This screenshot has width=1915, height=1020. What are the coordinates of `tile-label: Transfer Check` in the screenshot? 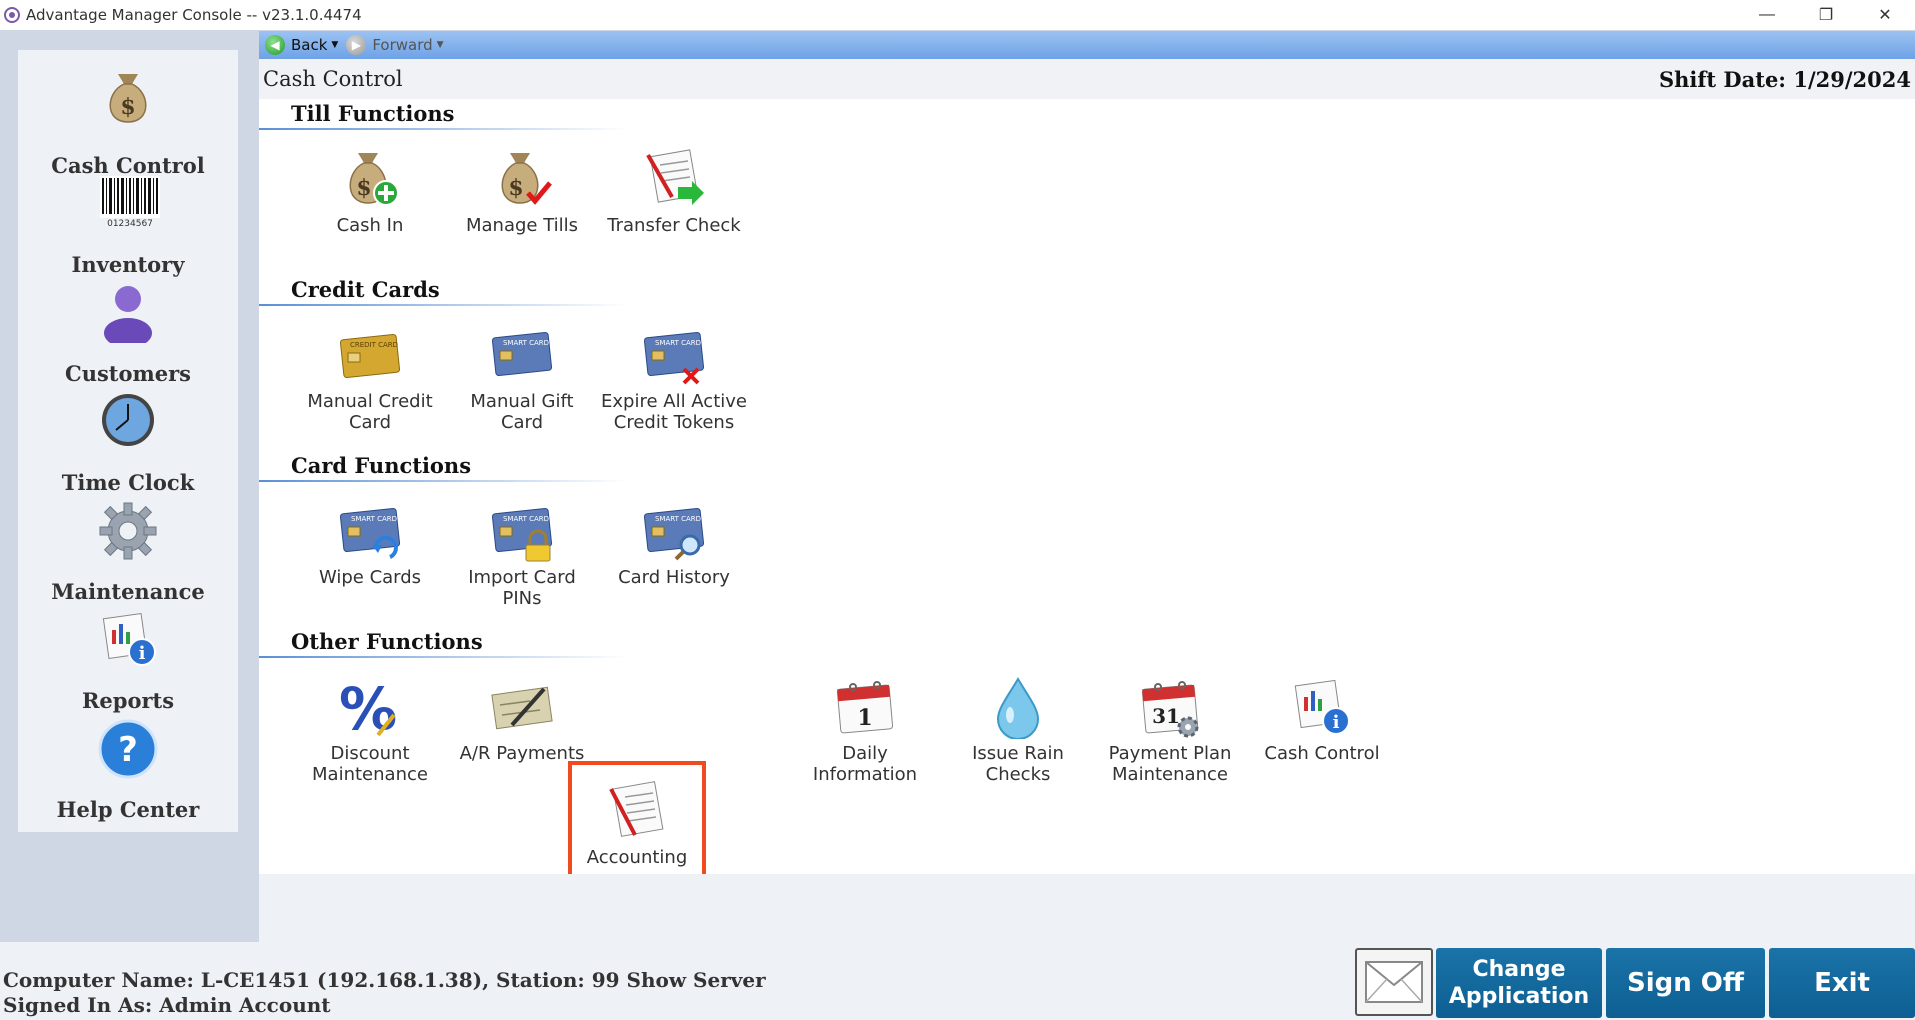 It's located at (674, 225).